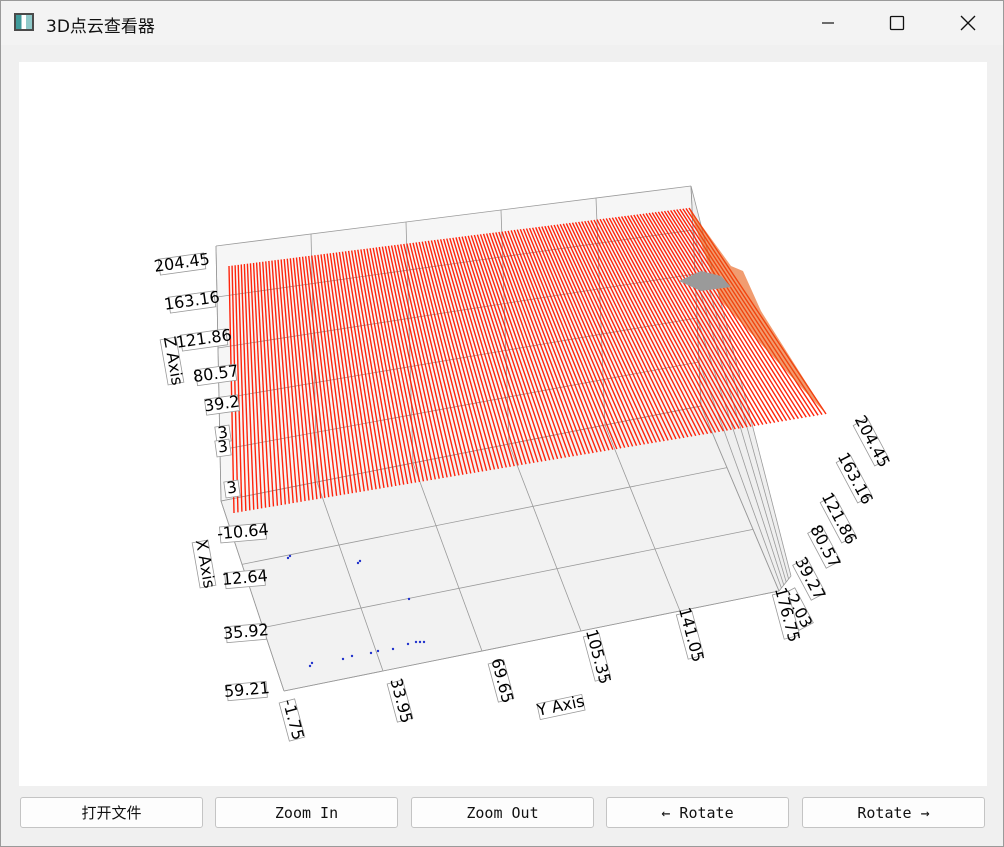 The height and width of the screenshot is (847, 1004). I want to click on rotate-left-button: ← Rotate, so click(697, 812).